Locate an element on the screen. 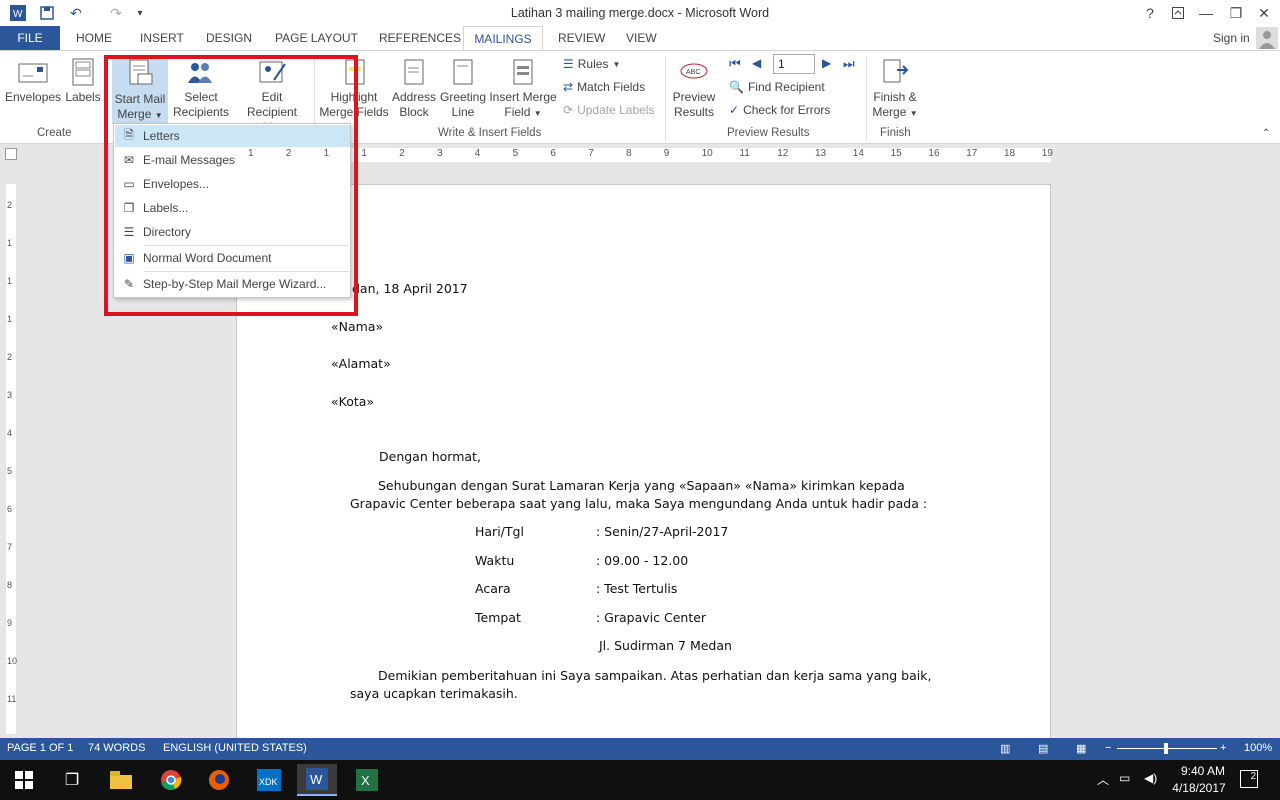  last-record-icon: ⏭ is located at coordinates (849, 64).